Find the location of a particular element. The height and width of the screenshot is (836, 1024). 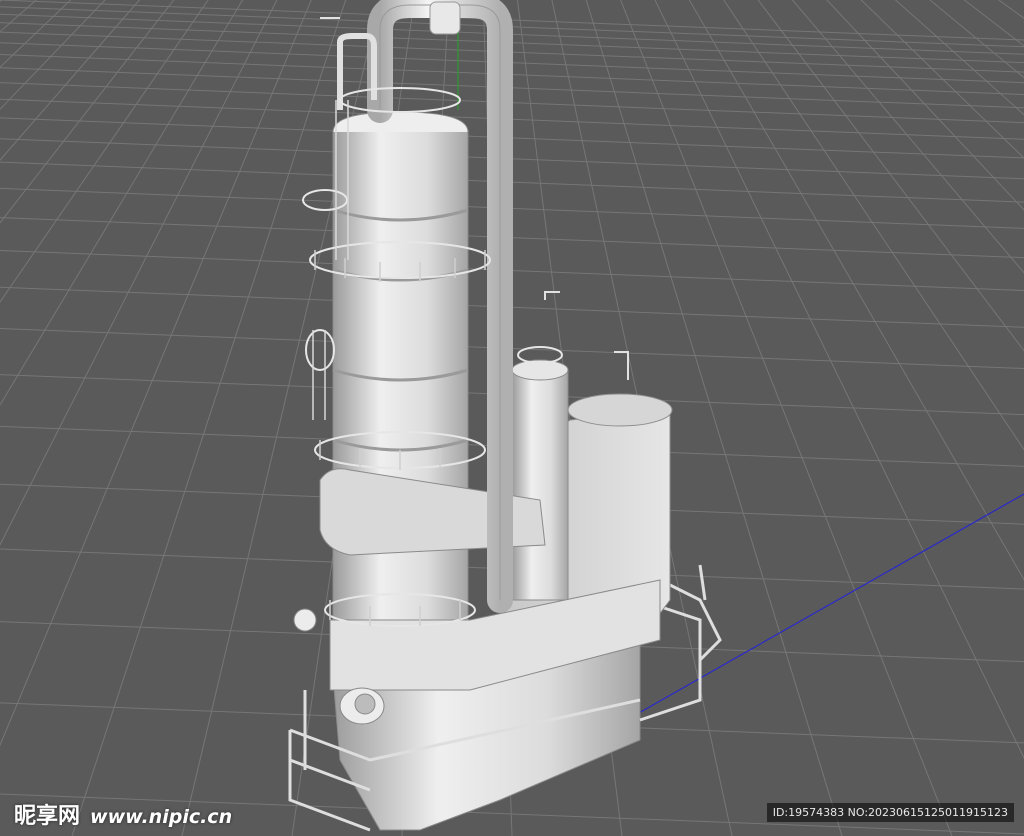

nozzle-bottom-inner is located at coordinates (365, 704).